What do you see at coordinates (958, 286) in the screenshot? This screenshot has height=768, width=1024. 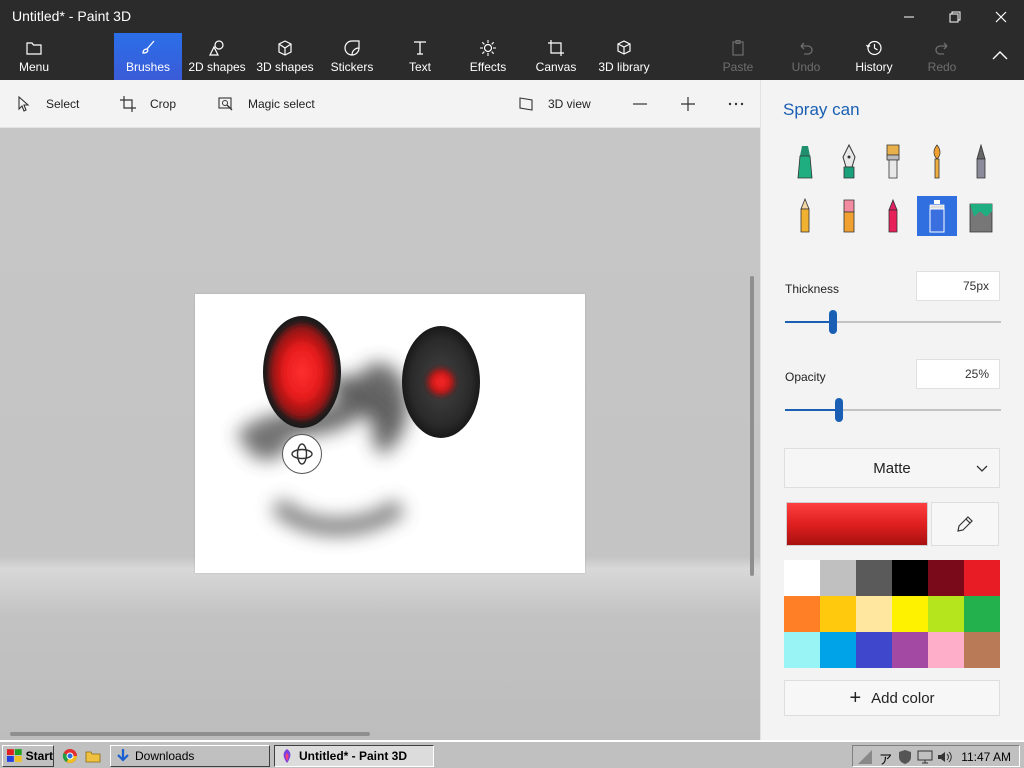 I see `thickness-input: 75px` at bounding box center [958, 286].